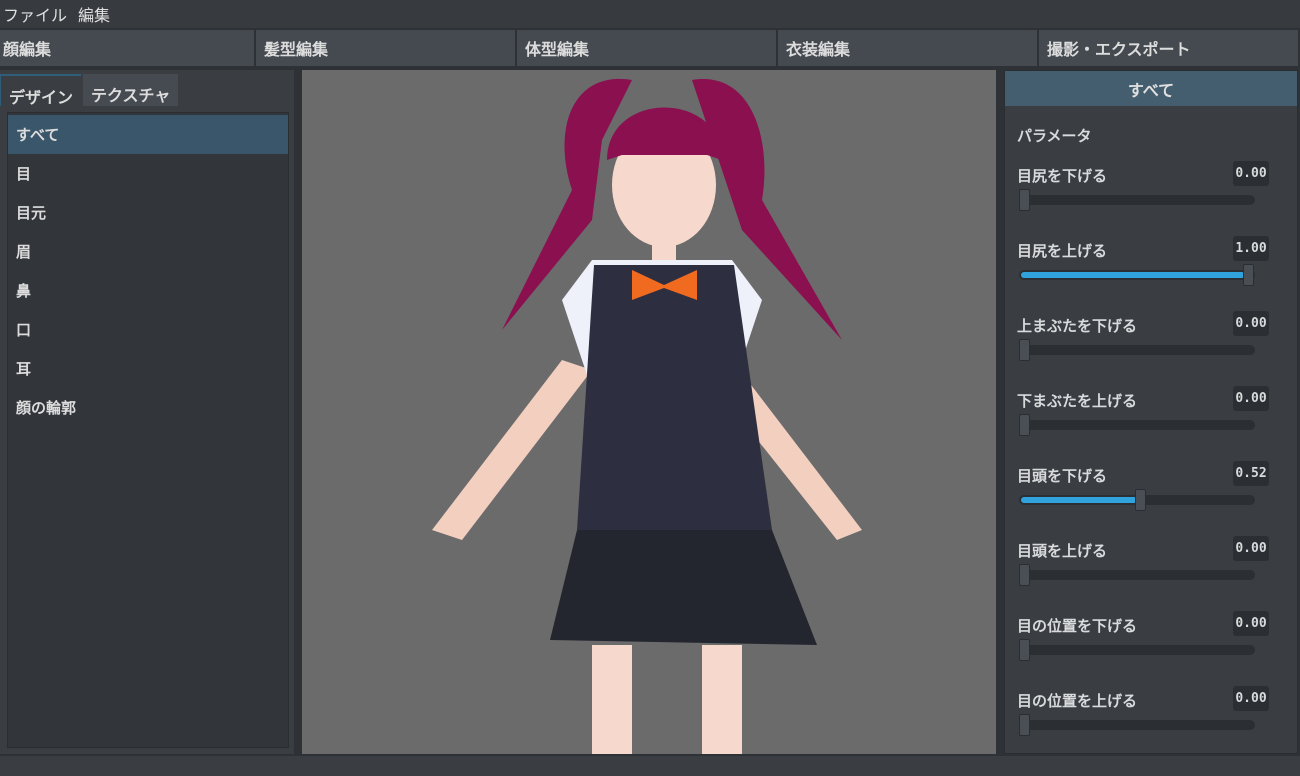 The height and width of the screenshot is (776, 1300). Describe the element at coordinates (1169, 48) in the screenshot. I see `tab-photo-export: 撮影・エクスポート` at that location.